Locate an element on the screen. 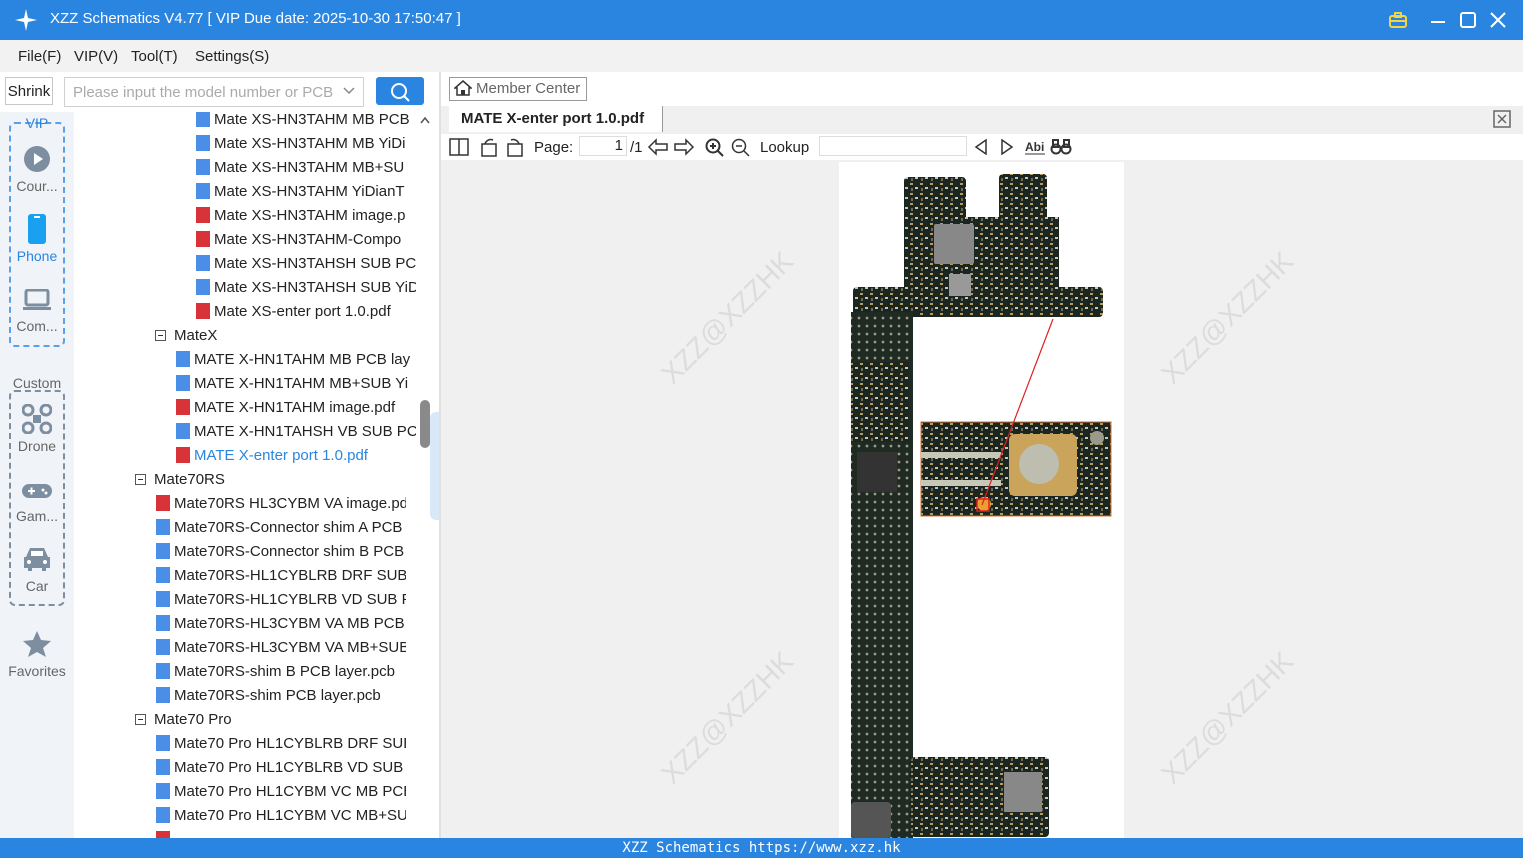  tree-item: Mate XS-HN3TAHM MB PCB is located at coordinates (306, 122).